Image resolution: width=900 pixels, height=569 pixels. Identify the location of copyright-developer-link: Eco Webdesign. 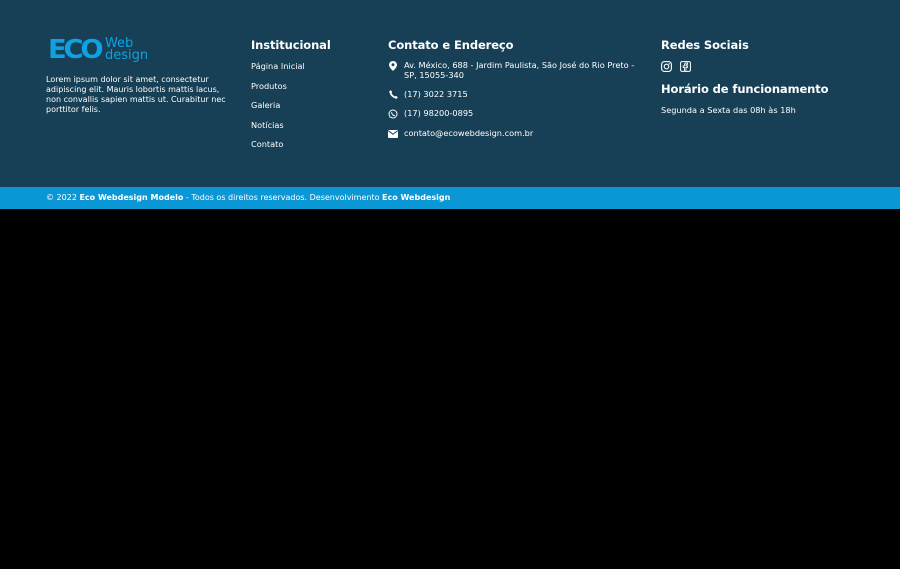
(416, 197).